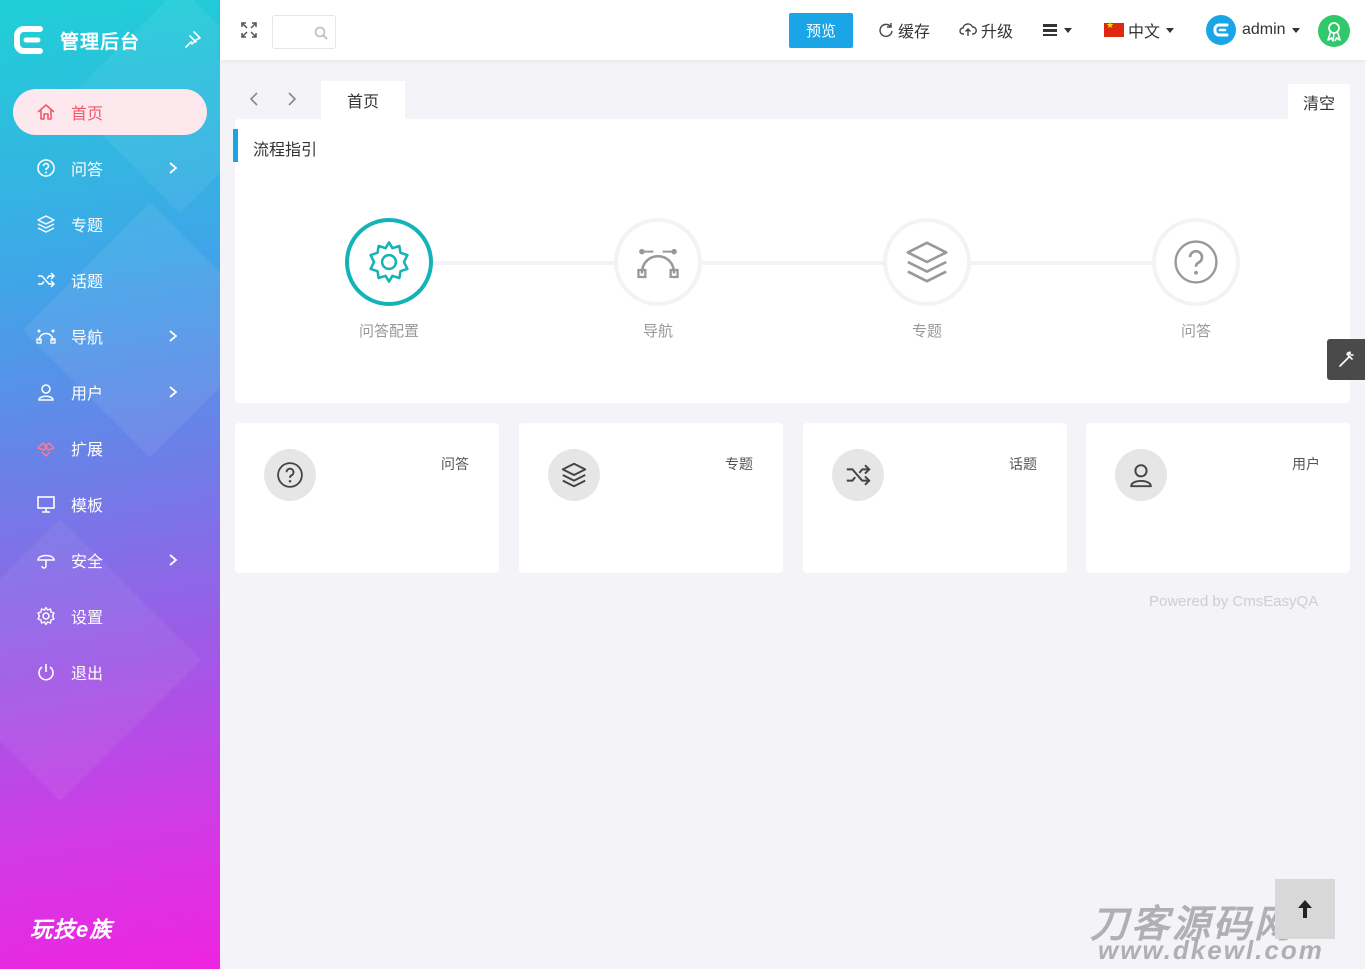 Image resolution: width=1365 pixels, height=969 pixels. Describe the element at coordinates (29, 40) in the screenshot. I see `brand-logo-icon` at that location.